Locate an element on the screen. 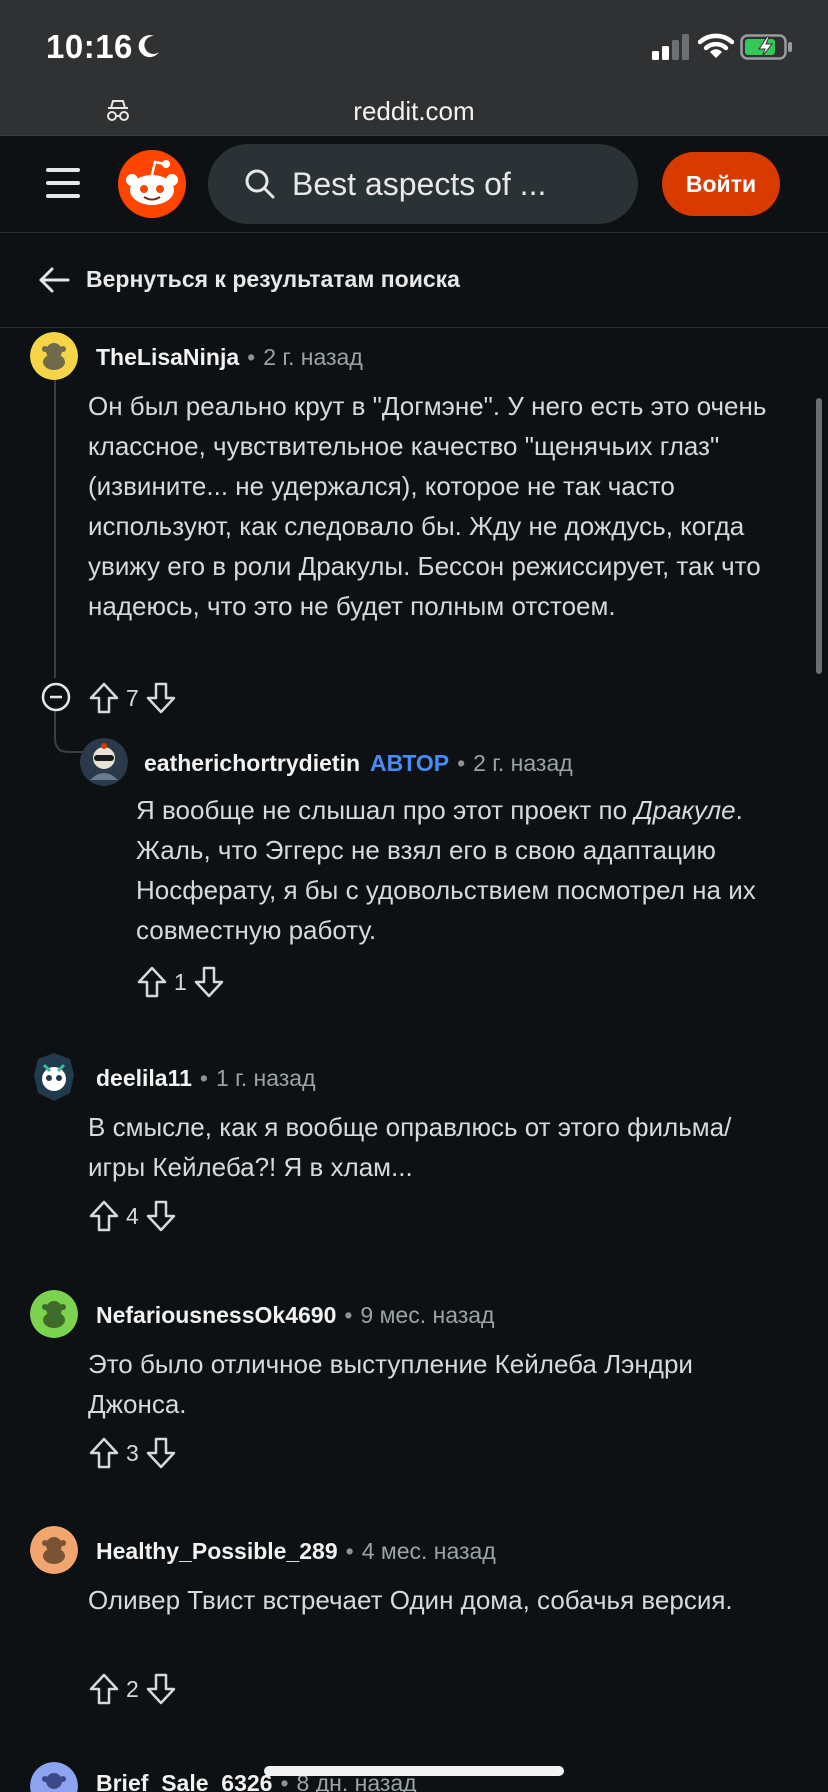 The image size is (828, 1792). scrollbar is located at coordinates (819, 536).